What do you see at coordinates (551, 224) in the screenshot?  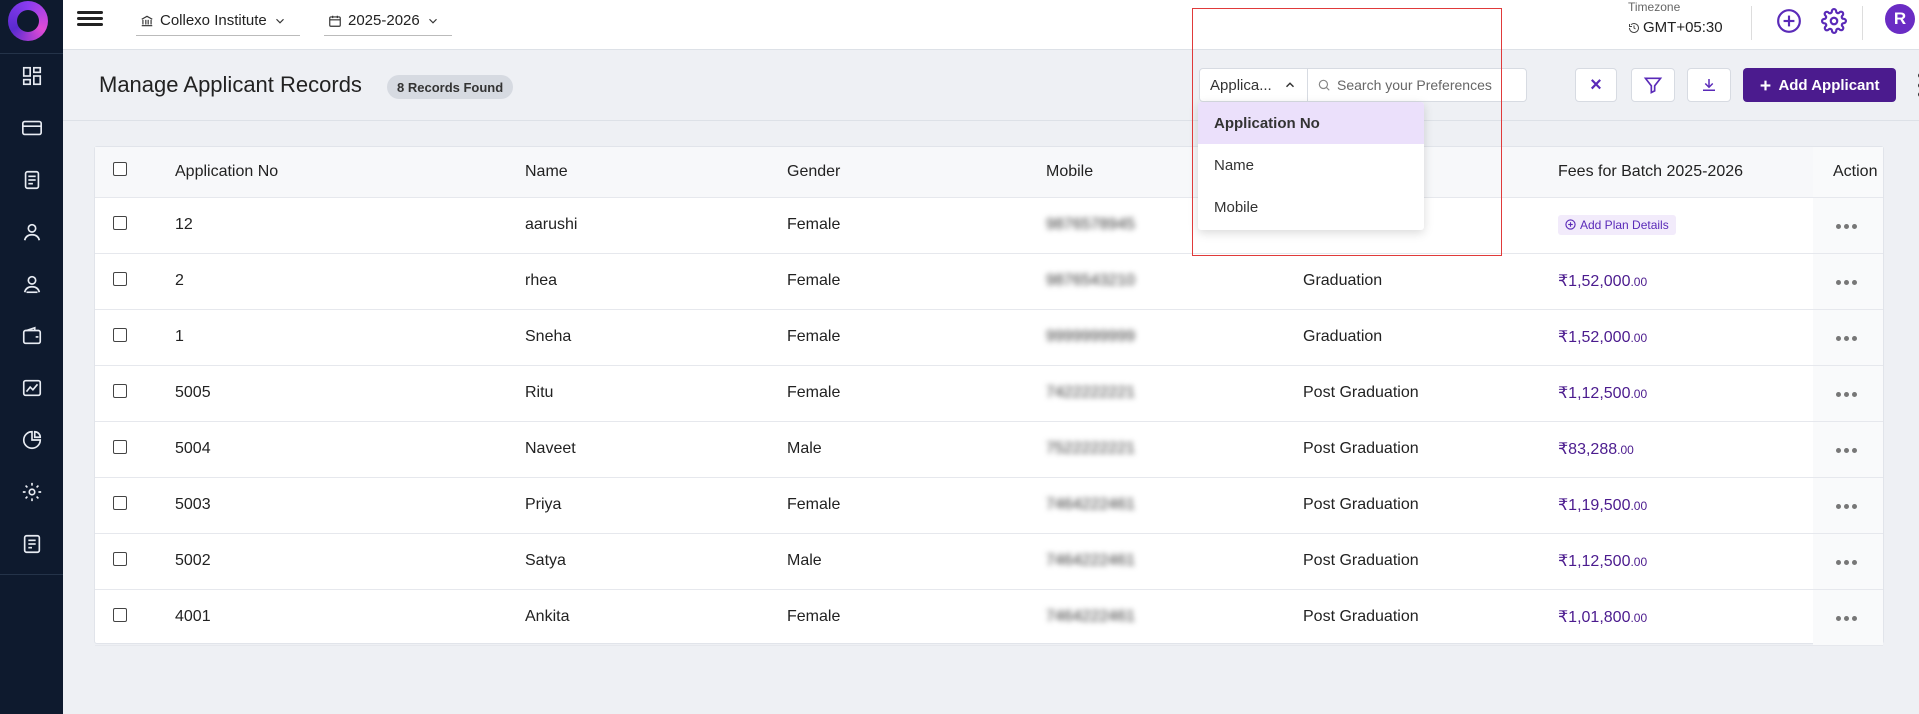 I see `cell-name: aarushi` at bounding box center [551, 224].